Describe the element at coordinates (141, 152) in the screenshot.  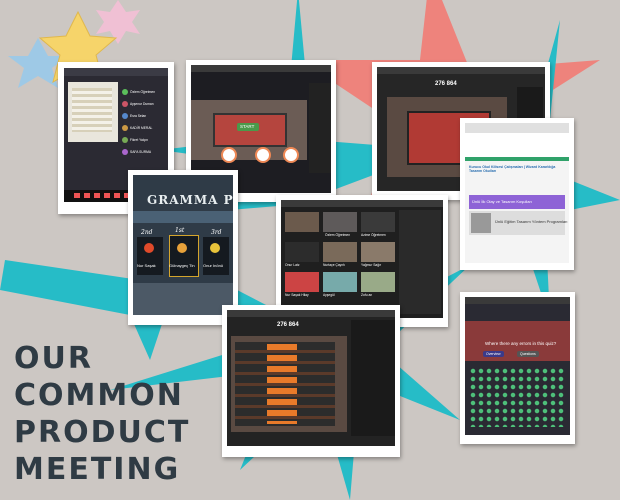
I see `participant-name: SAFA SURMA` at that location.